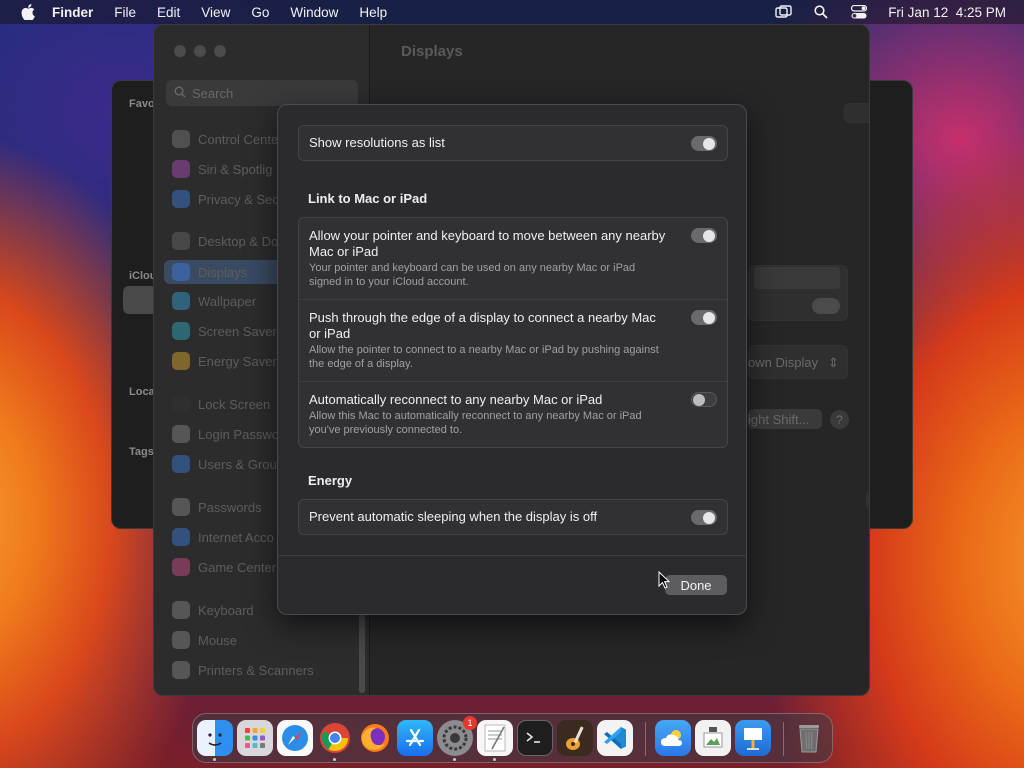 The width and height of the screenshot is (1024, 768). I want to click on show-resolutions-toggle, so click(704, 143).